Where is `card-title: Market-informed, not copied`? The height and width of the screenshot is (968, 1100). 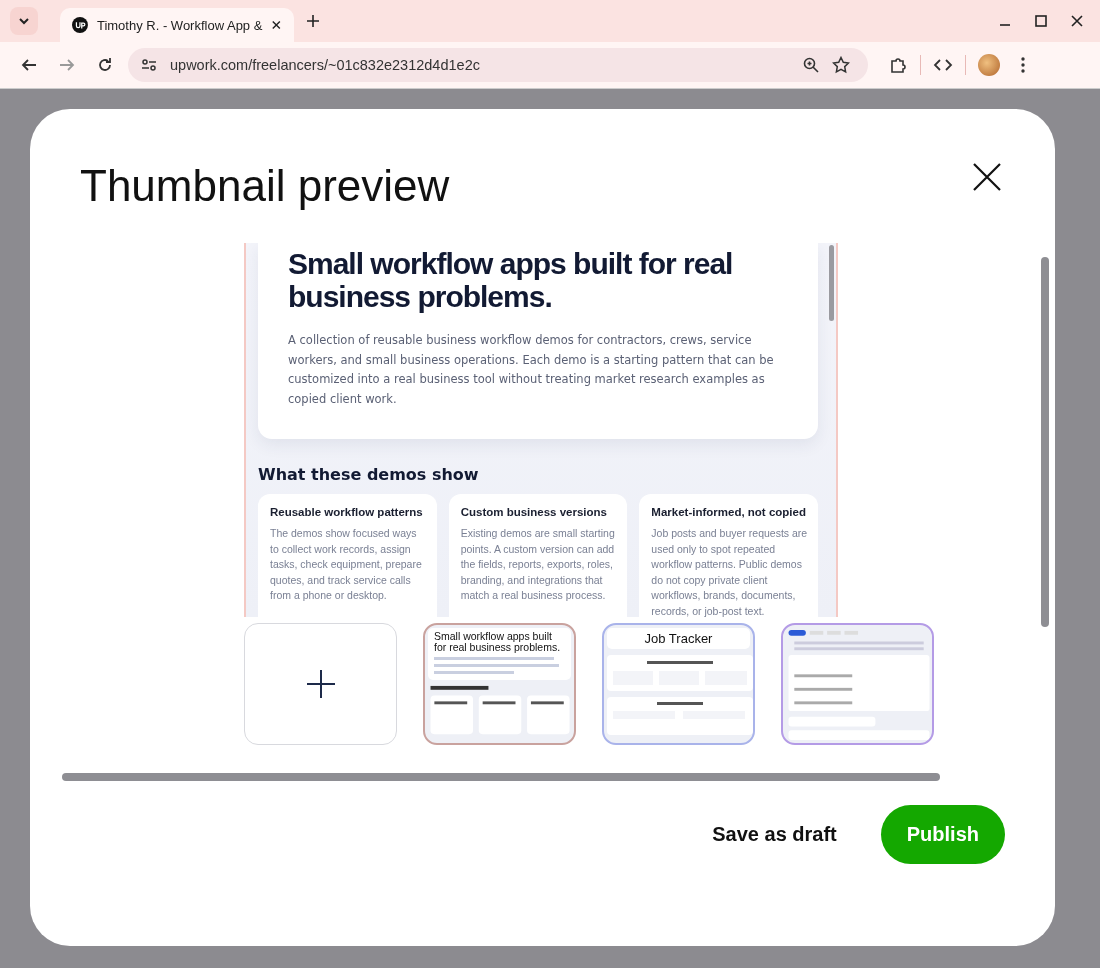
card-title: Market-informed, not copied is located at coordinates (729, 512).